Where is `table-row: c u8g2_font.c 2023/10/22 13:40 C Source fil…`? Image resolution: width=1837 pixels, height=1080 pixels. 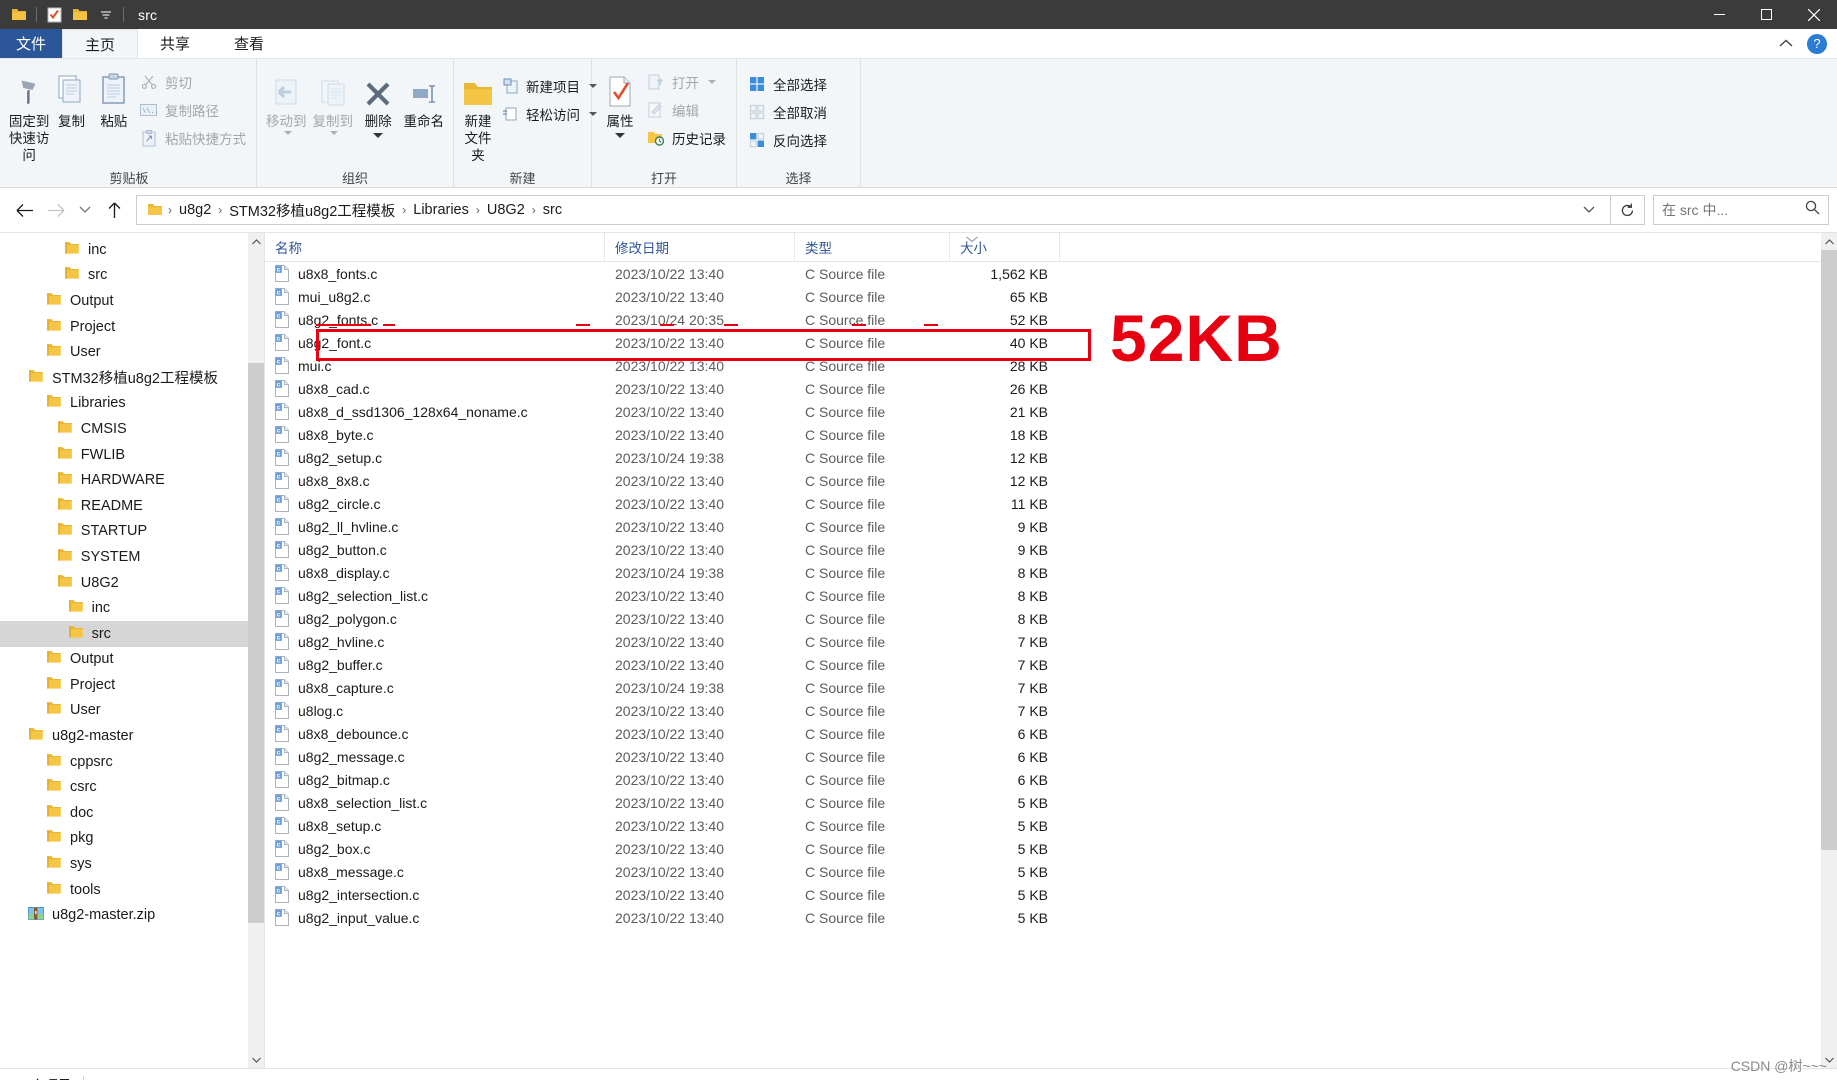
table-row: c u8g2_font.c 2023/10/22 13:40 C Source fil… is located at coordinates (1051, 342).